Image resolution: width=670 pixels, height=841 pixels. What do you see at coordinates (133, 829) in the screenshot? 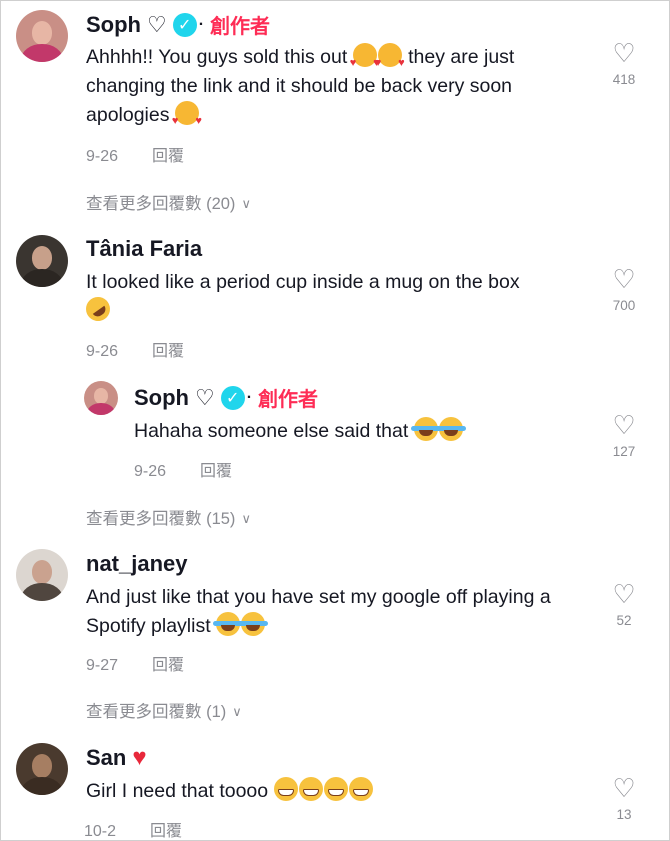
I see `comment-meta: 10-2 回覆` at bounding box center [133, 829].